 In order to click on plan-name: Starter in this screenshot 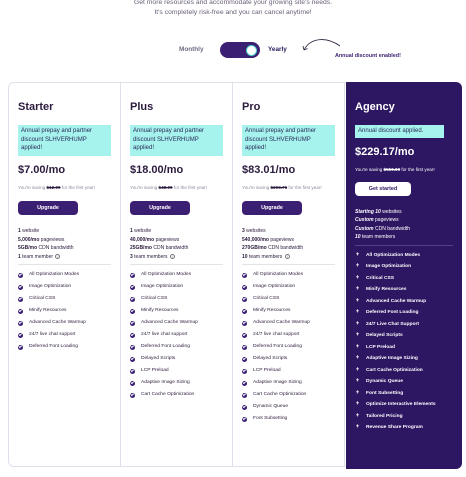, I will do `click(36, 107)`.